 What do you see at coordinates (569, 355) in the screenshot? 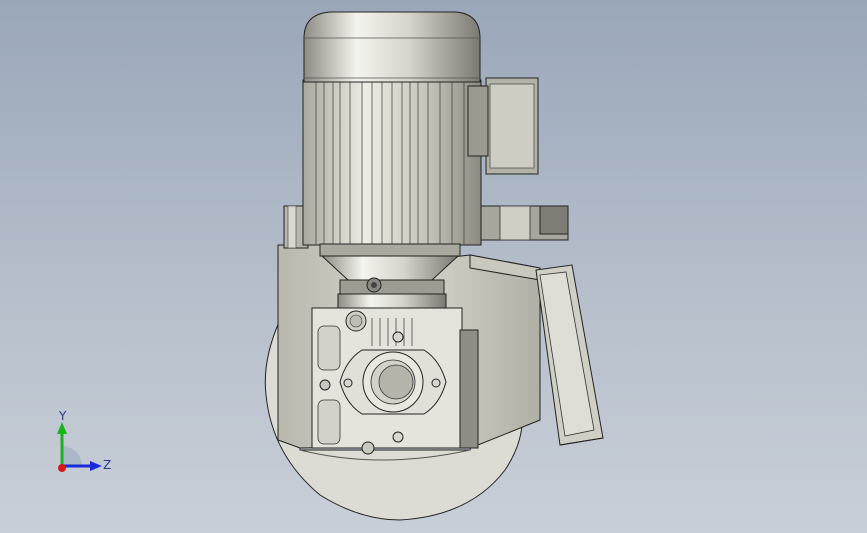
I see `output-flange` at bounding box center [569, 355].